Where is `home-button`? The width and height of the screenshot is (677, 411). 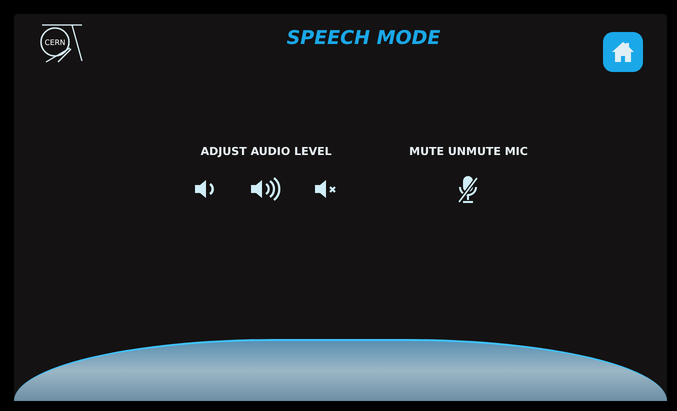 home-button is located at coordinates (623, 52).